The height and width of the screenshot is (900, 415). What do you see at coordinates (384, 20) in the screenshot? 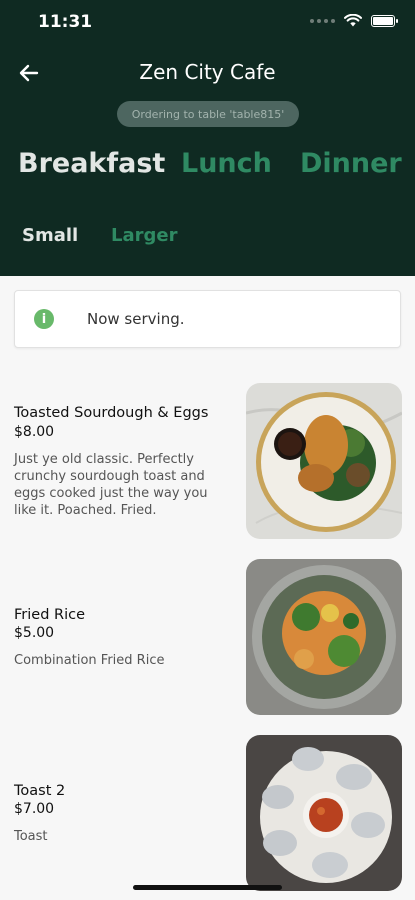
I see `battery-icon` at bounding box center [384, 20].